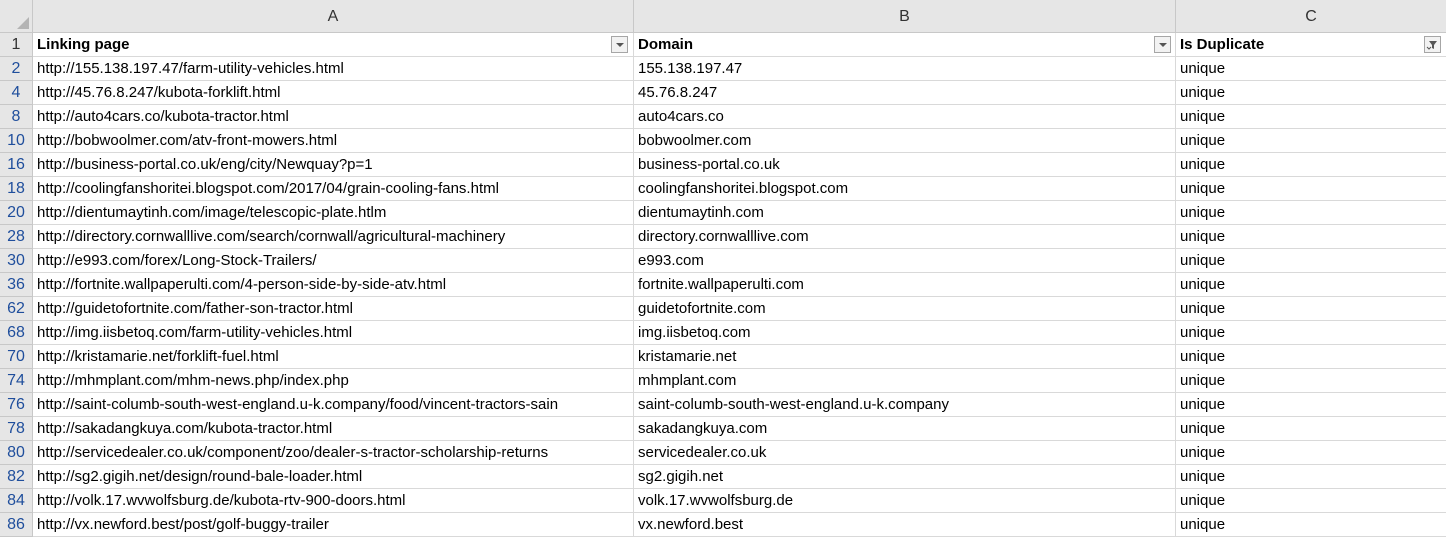 The image size is (1446, 540). What do you see at coordinates (905, 117) in the screenshot?
I see `cell-domain: auto4cars.co` at bounding box center [905, 117].